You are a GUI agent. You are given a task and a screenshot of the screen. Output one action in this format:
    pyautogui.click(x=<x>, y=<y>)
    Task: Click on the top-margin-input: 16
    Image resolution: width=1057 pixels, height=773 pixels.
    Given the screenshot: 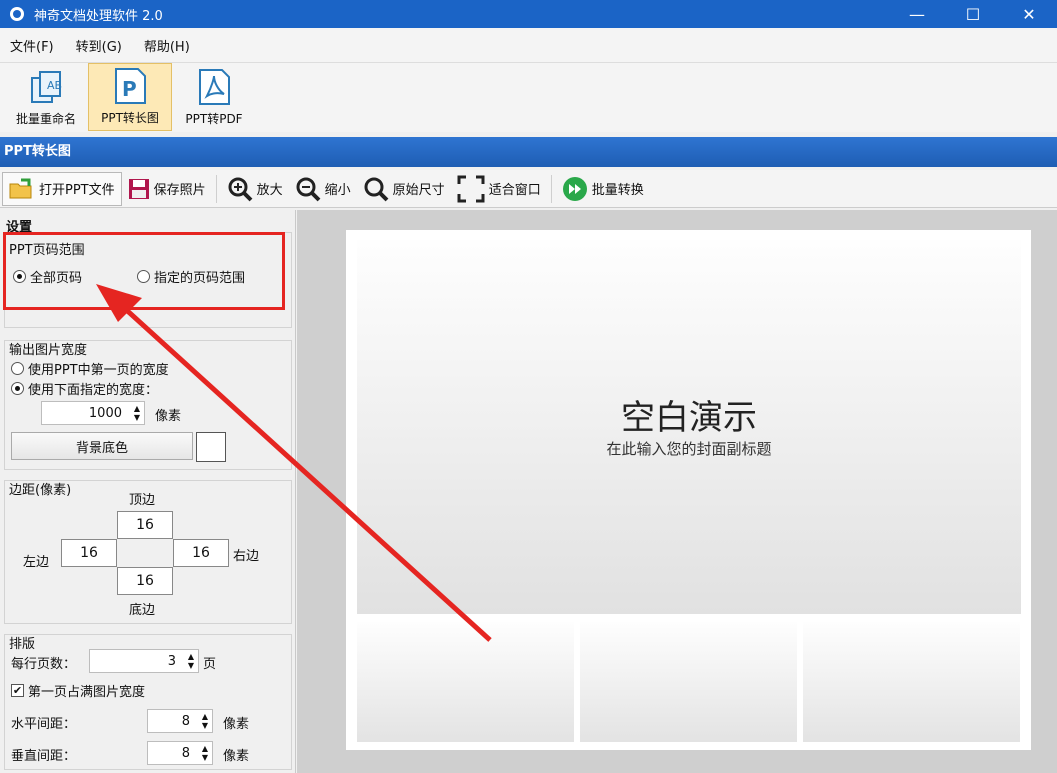 What is the action you would take?
    pyautogui.click(x=145, y=525)
    